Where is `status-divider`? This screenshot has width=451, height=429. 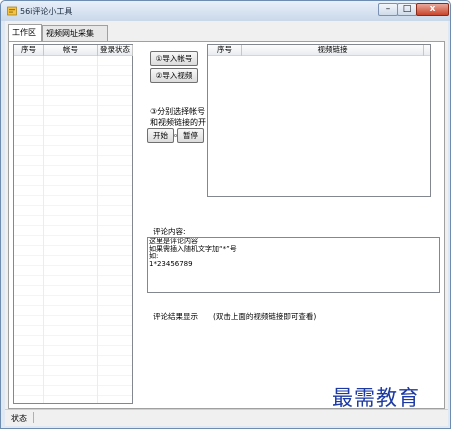
status-divider is located at coordinates (33, 417).